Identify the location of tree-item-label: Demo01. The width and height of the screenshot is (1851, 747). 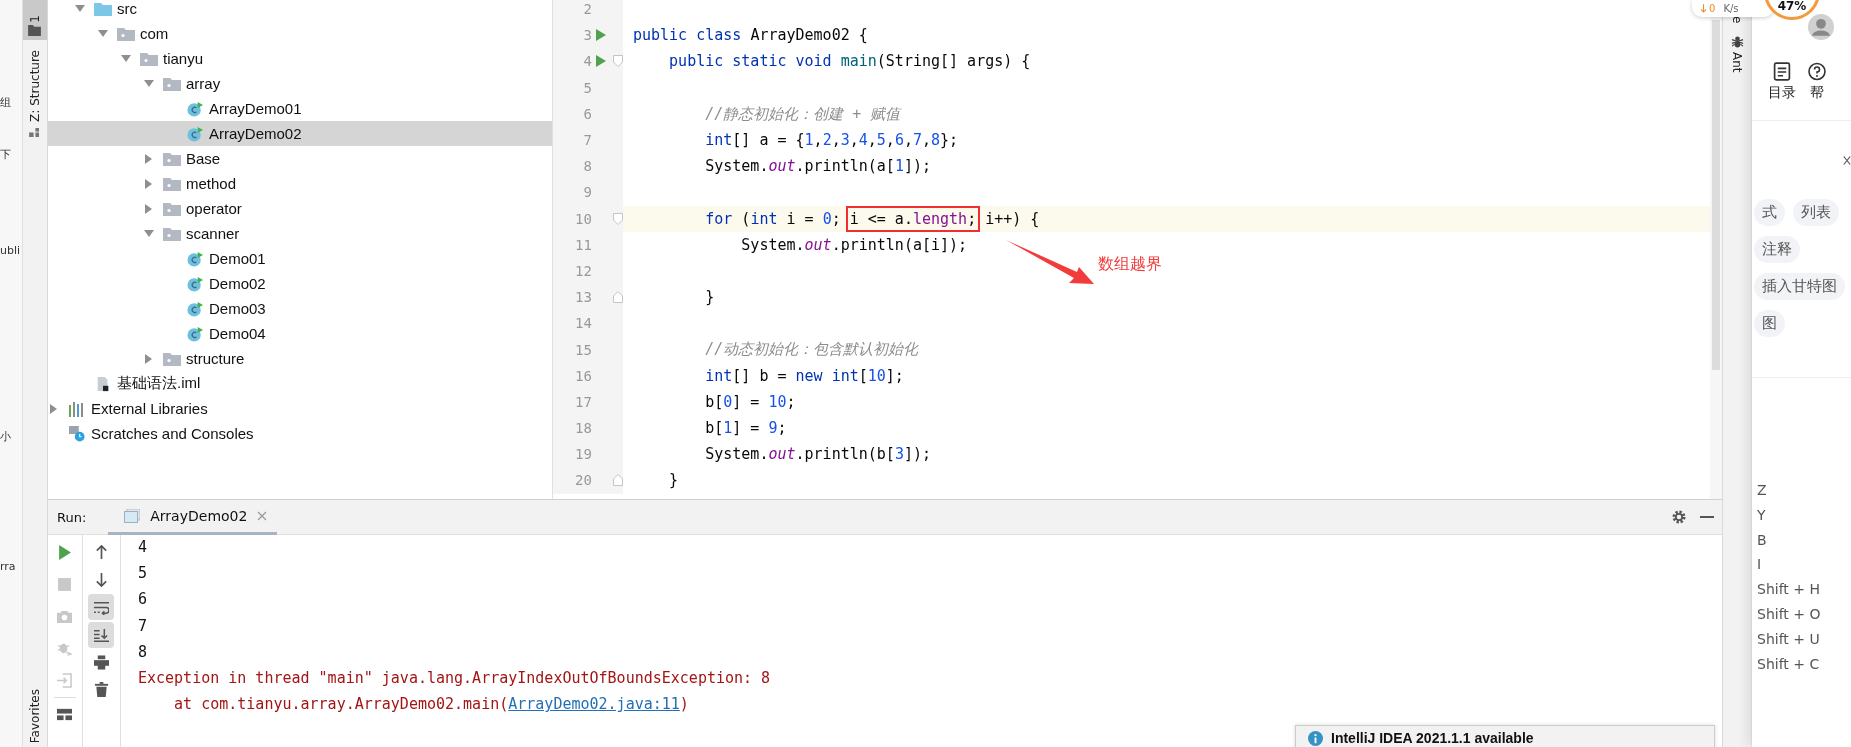
(237, 258).